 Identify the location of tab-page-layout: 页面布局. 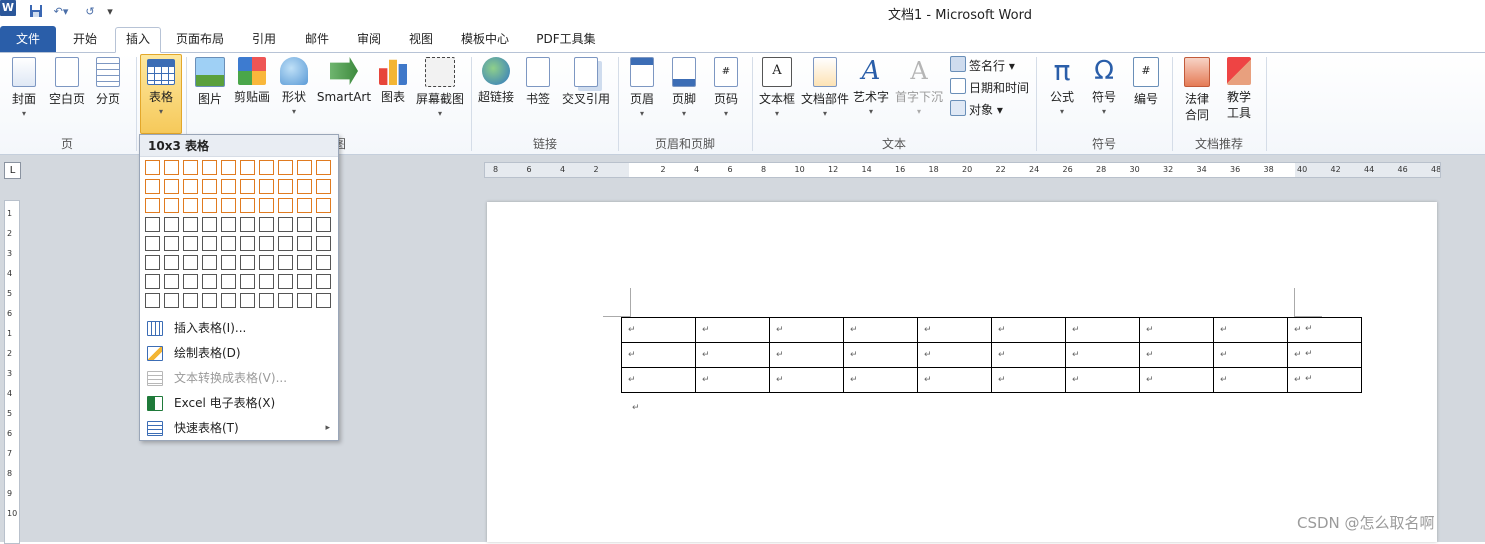
(200, 40).